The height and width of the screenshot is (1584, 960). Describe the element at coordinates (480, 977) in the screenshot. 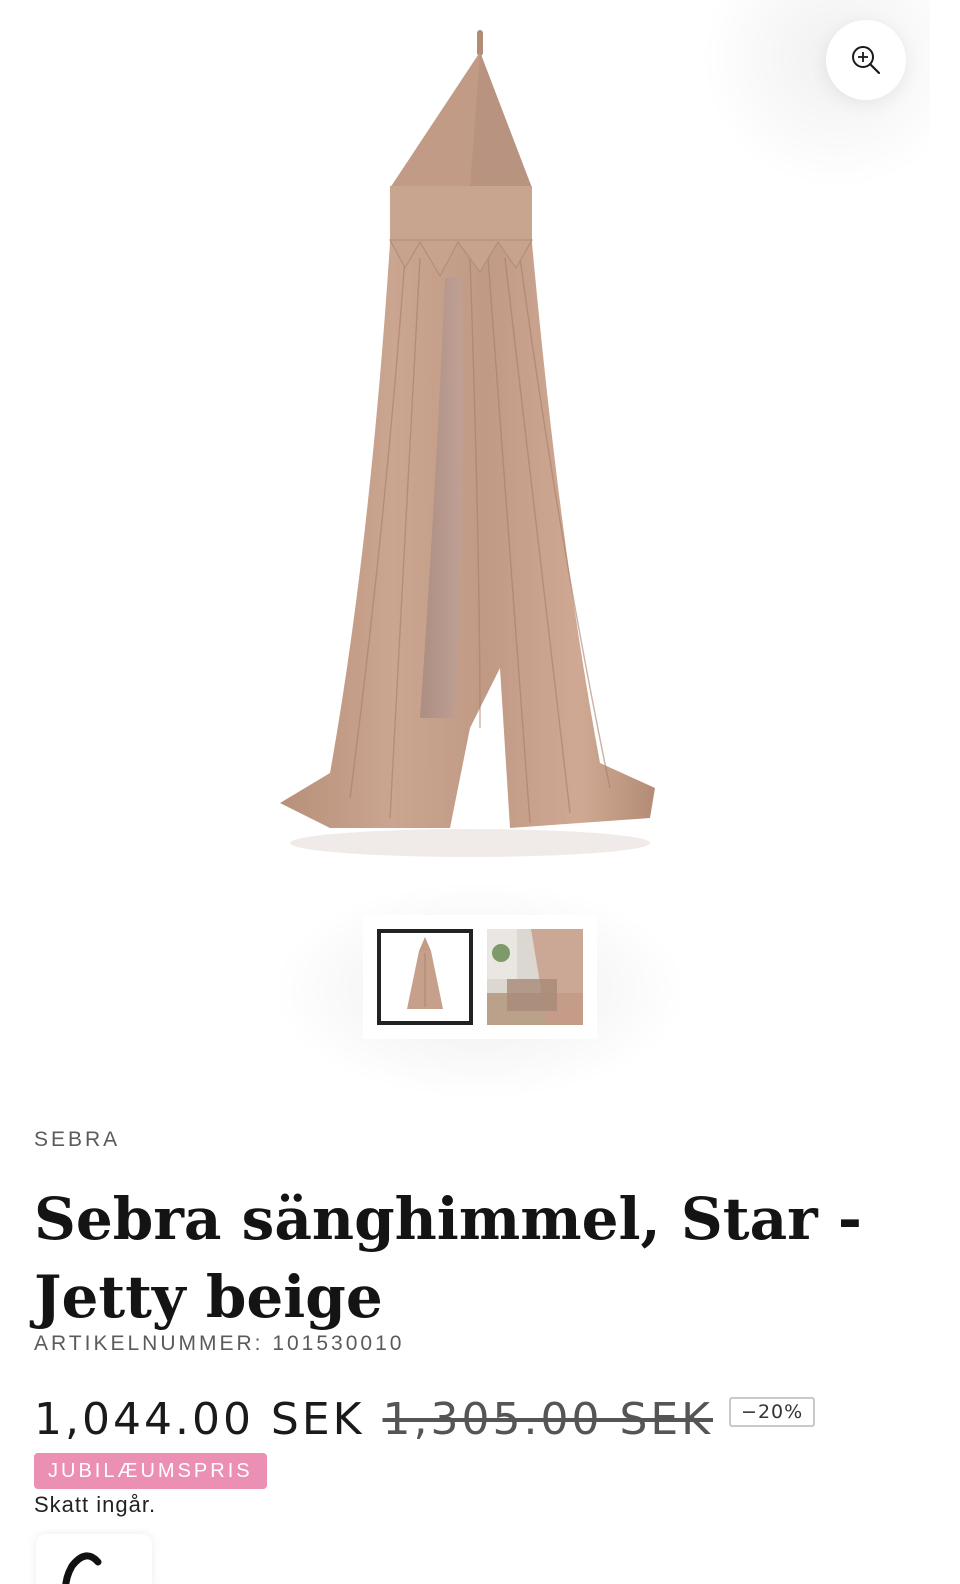

I see `thumbnail-strip` at that location.